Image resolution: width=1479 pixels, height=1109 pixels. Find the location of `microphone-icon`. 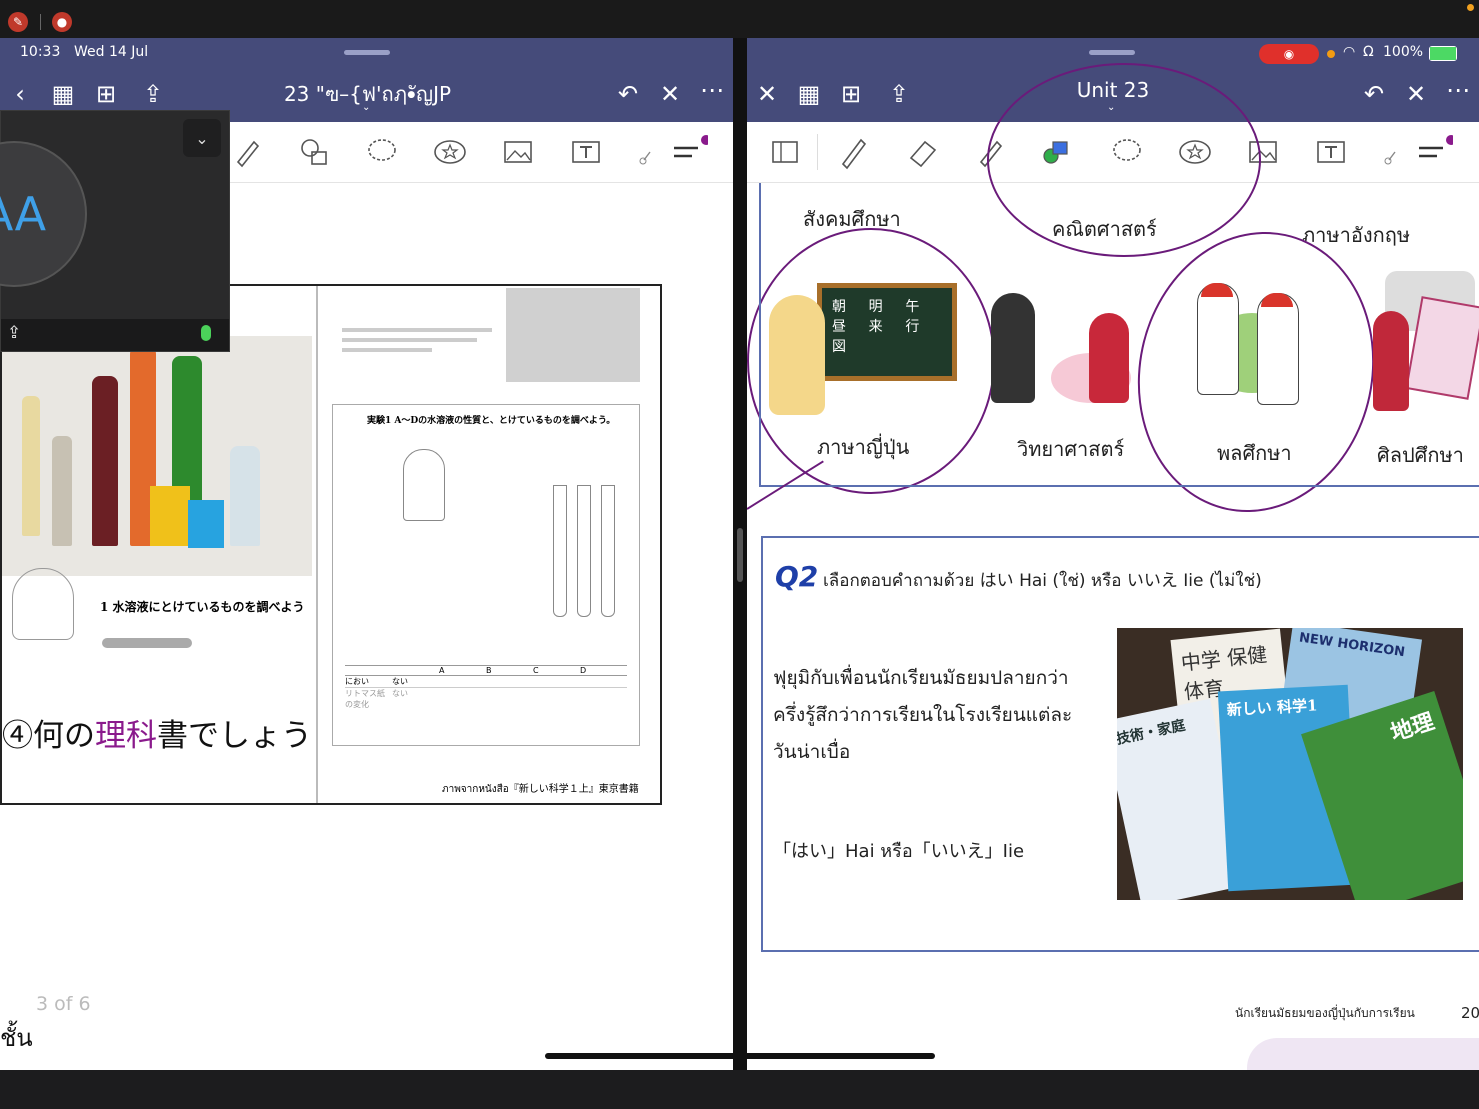

microphone-icon is located at coordinates (206, 333).